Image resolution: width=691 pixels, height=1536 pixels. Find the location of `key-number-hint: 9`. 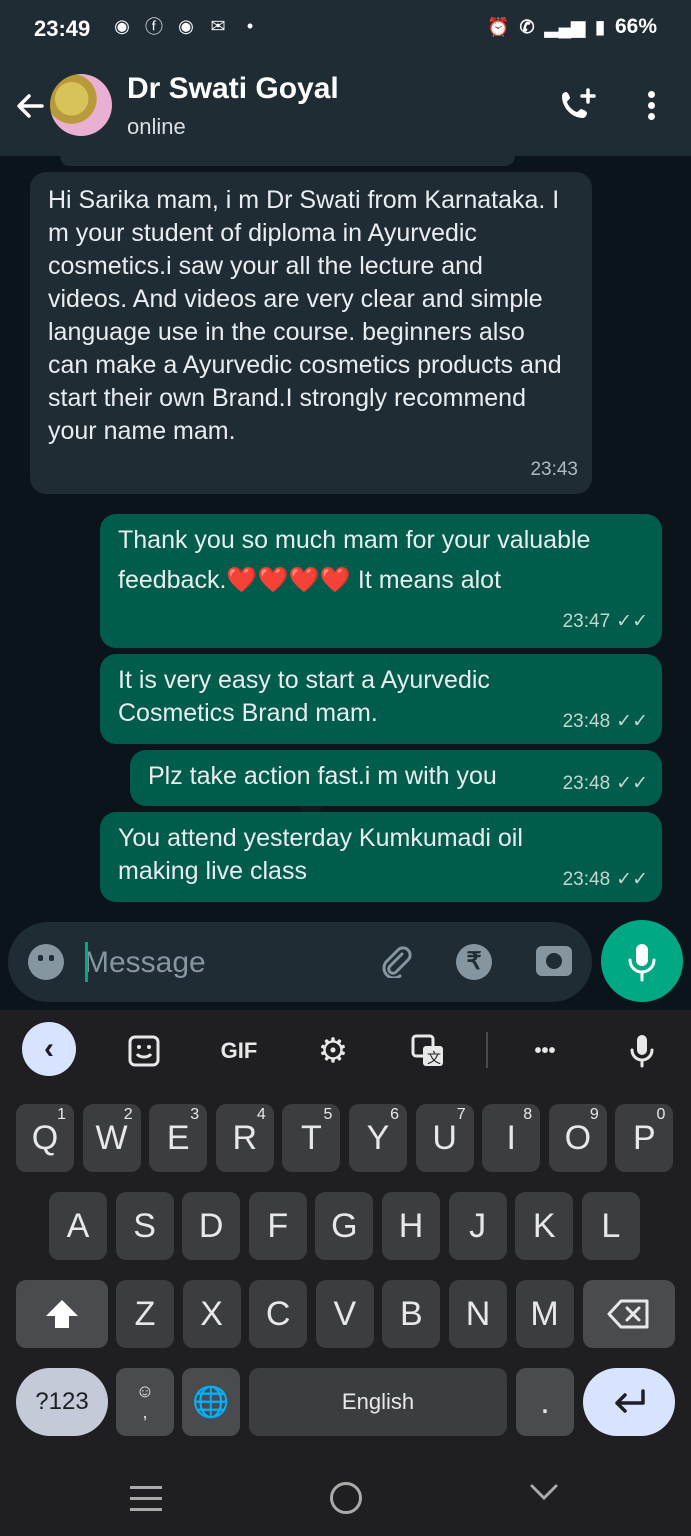

key-number-hint: 9 is located at coordinates (594, 1114).